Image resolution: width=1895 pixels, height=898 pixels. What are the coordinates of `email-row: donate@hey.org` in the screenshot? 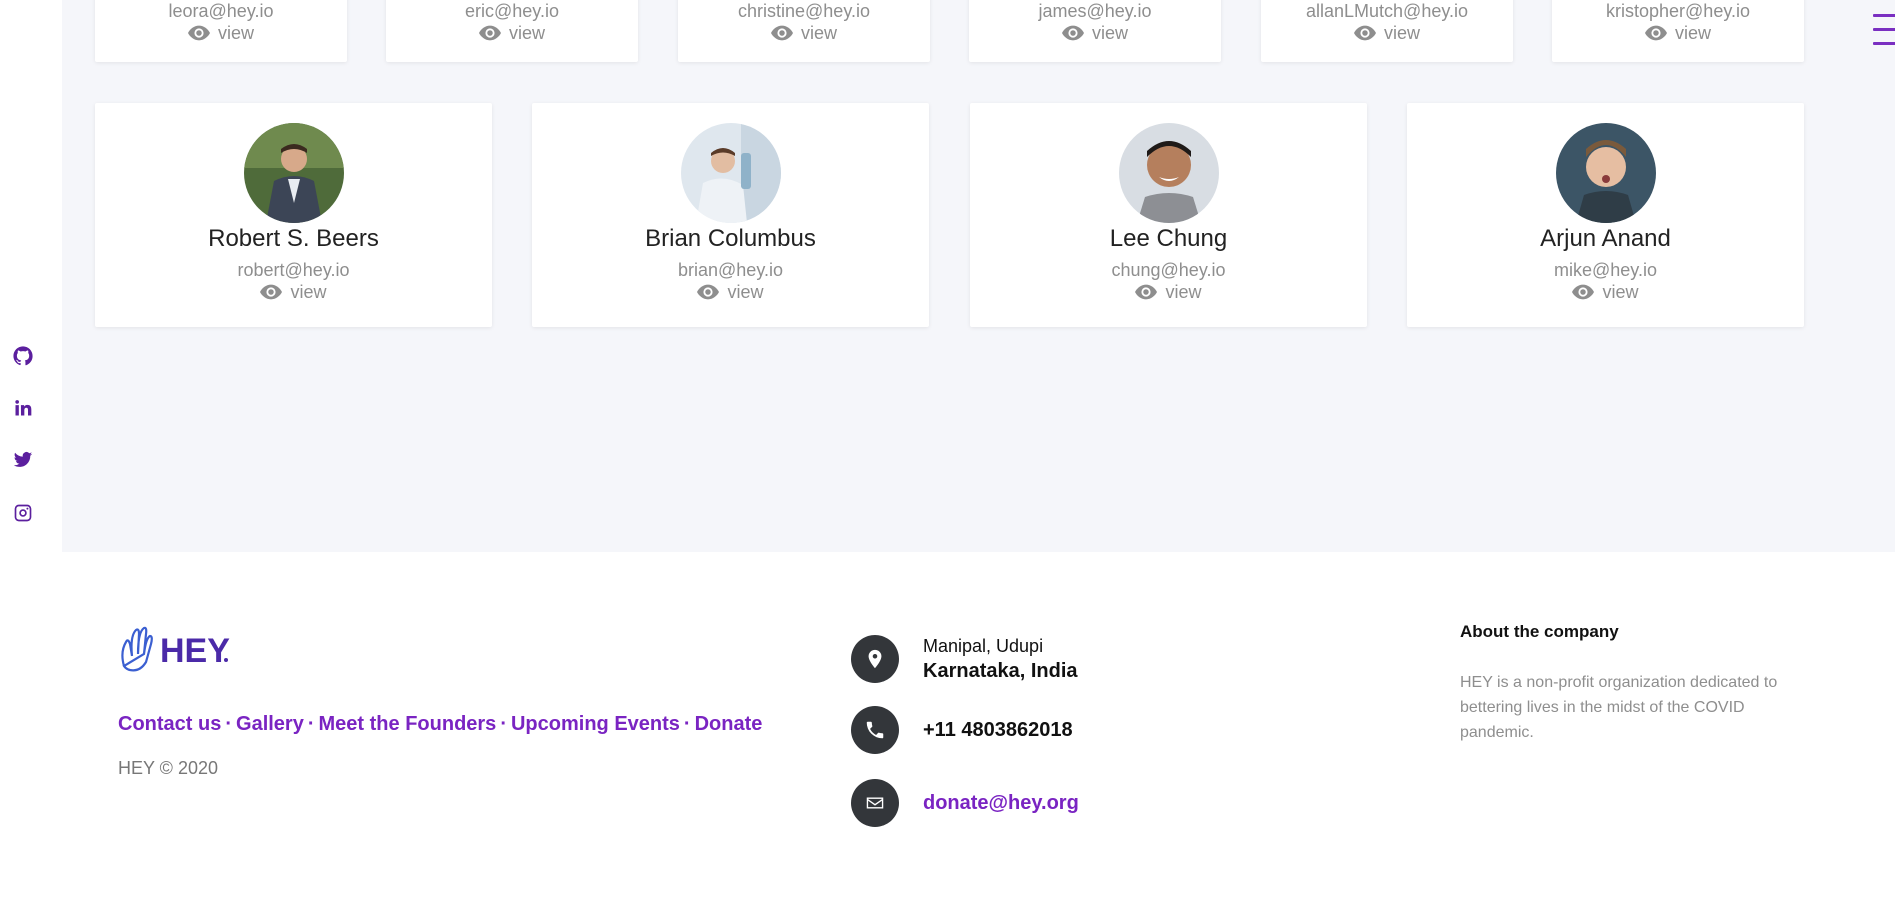 It's located at (965, 803).